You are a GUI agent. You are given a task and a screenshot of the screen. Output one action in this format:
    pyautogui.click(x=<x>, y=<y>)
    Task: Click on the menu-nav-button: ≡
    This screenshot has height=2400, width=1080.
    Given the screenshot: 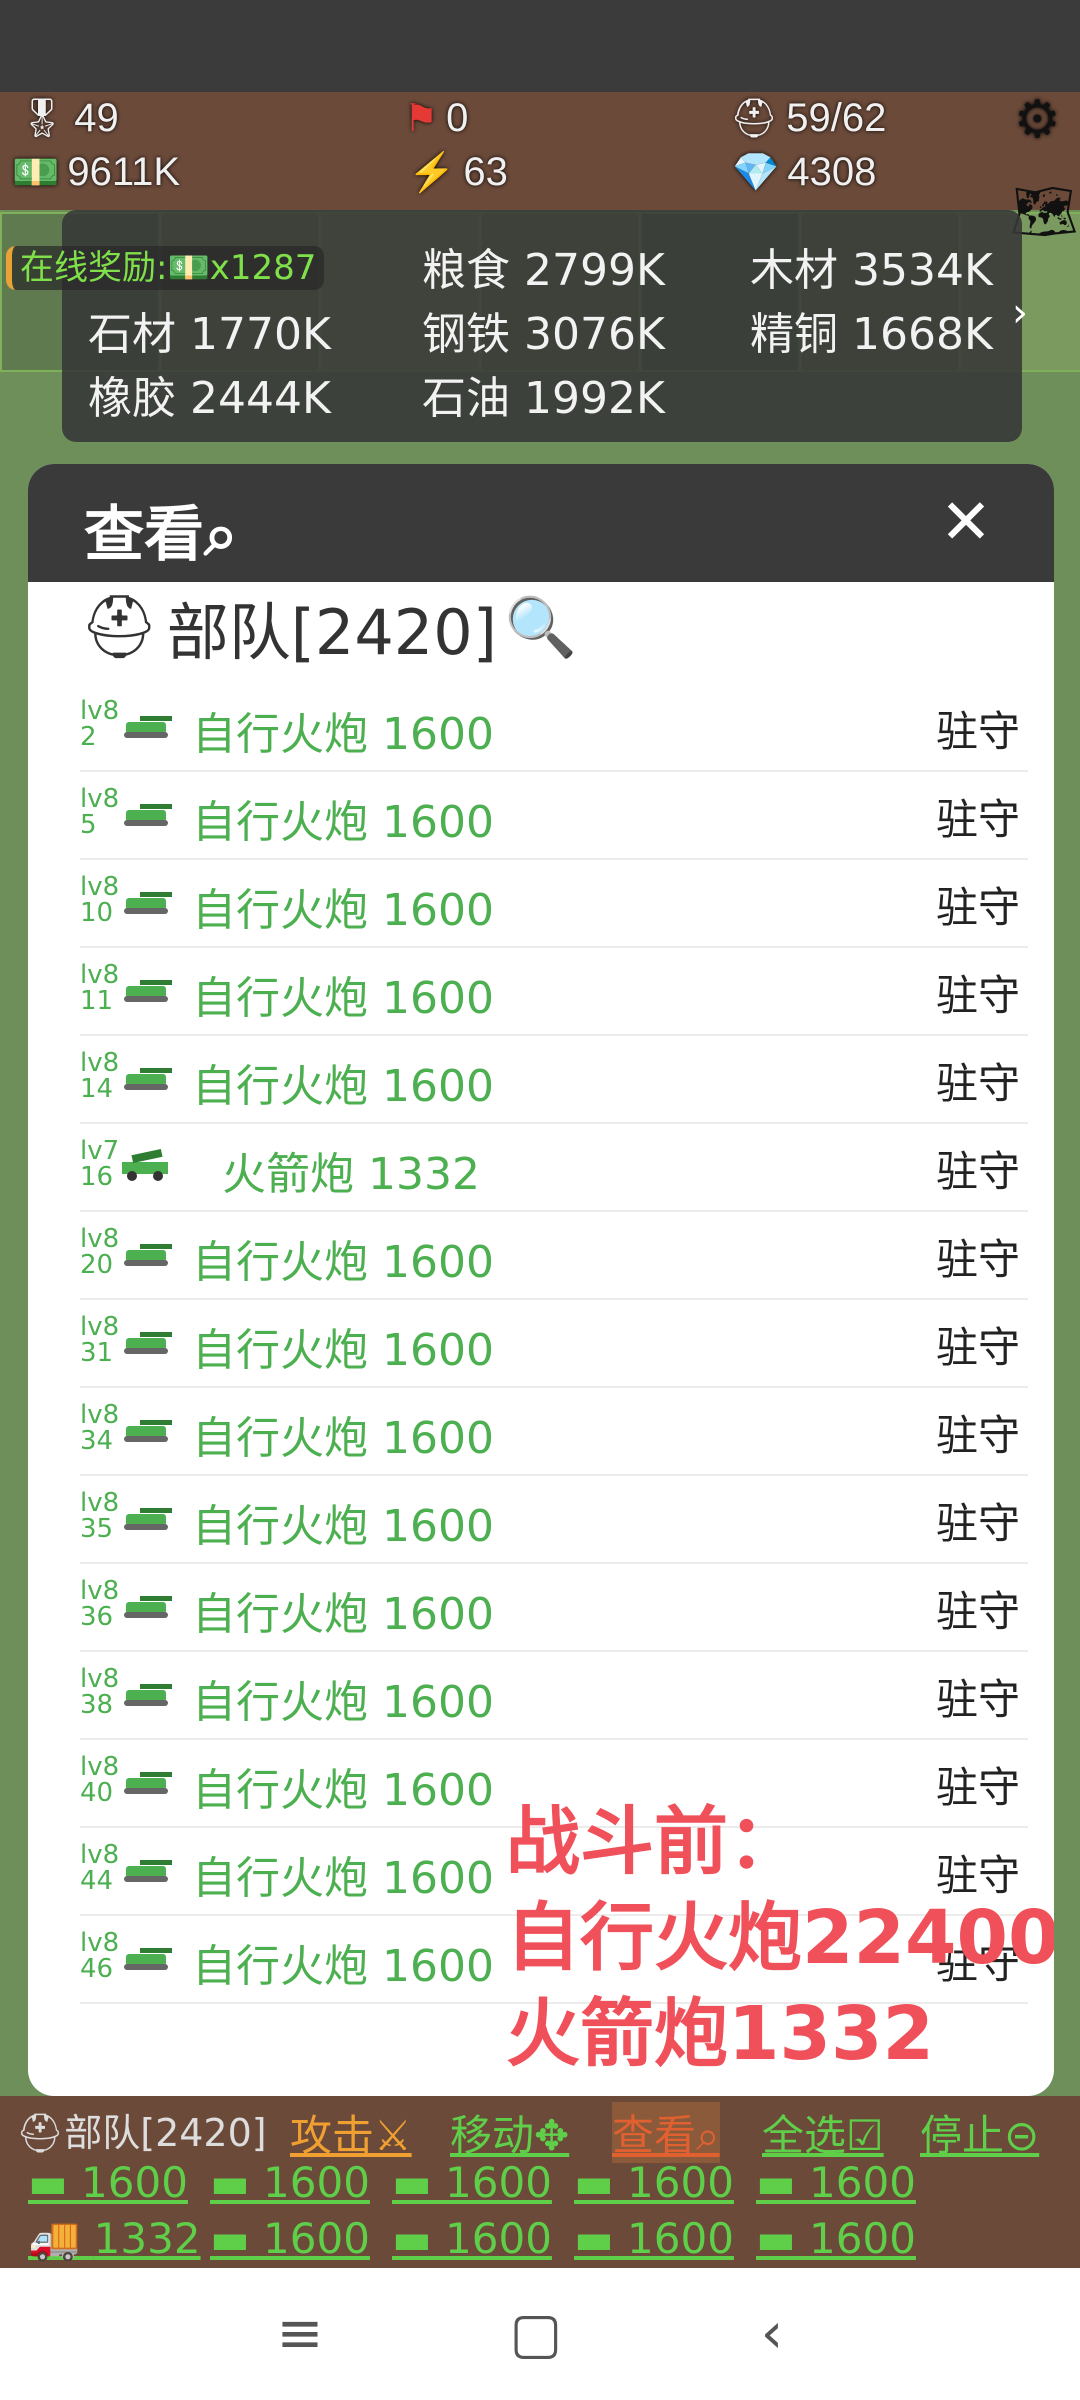 What is the action you would take?
    pyautogui.click(x=300, y=2334)
    